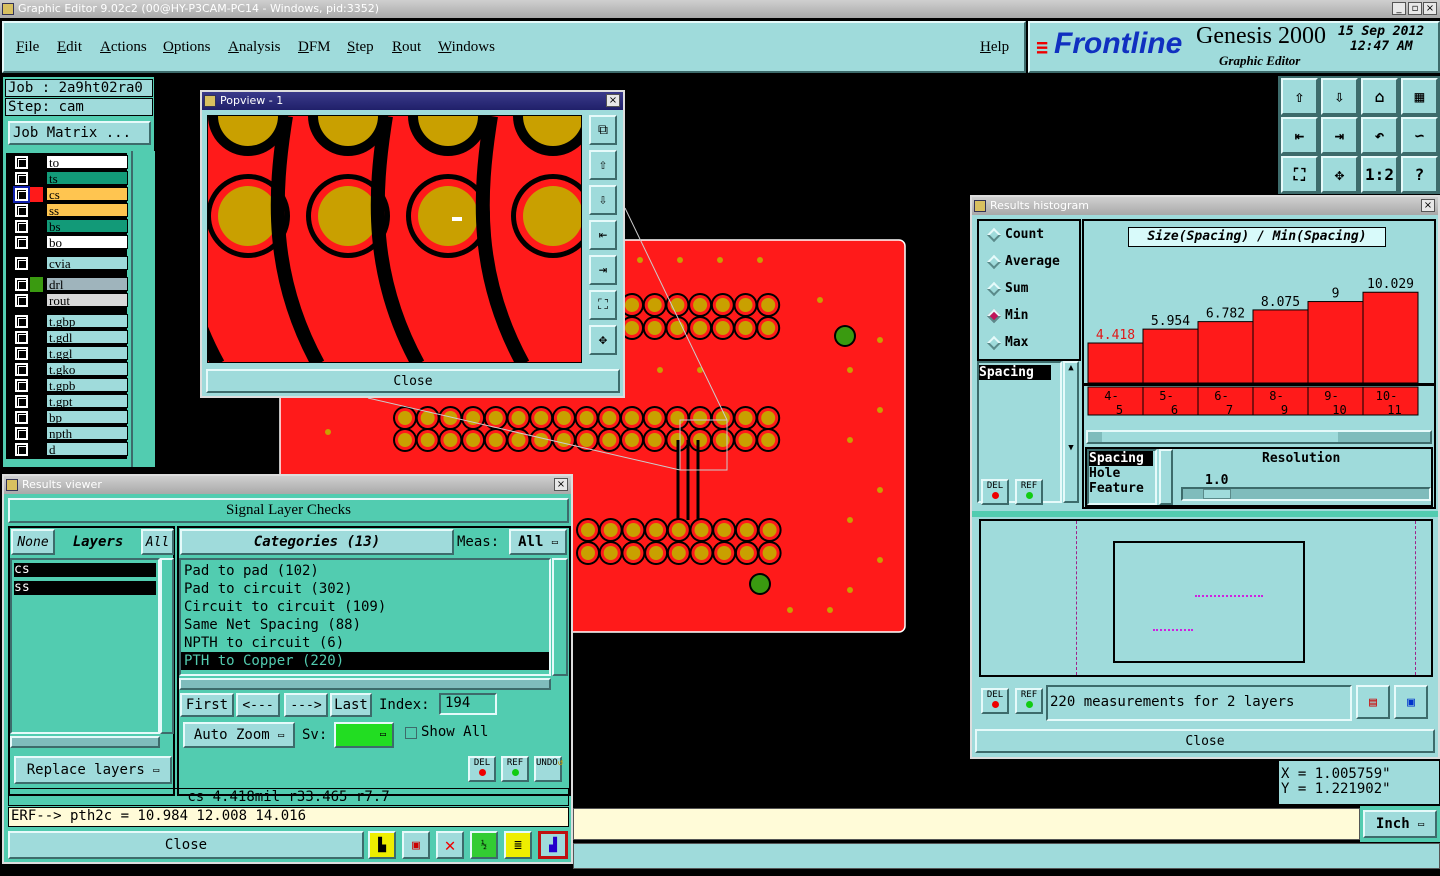  I want to click on popview-image, so click(394, 239).